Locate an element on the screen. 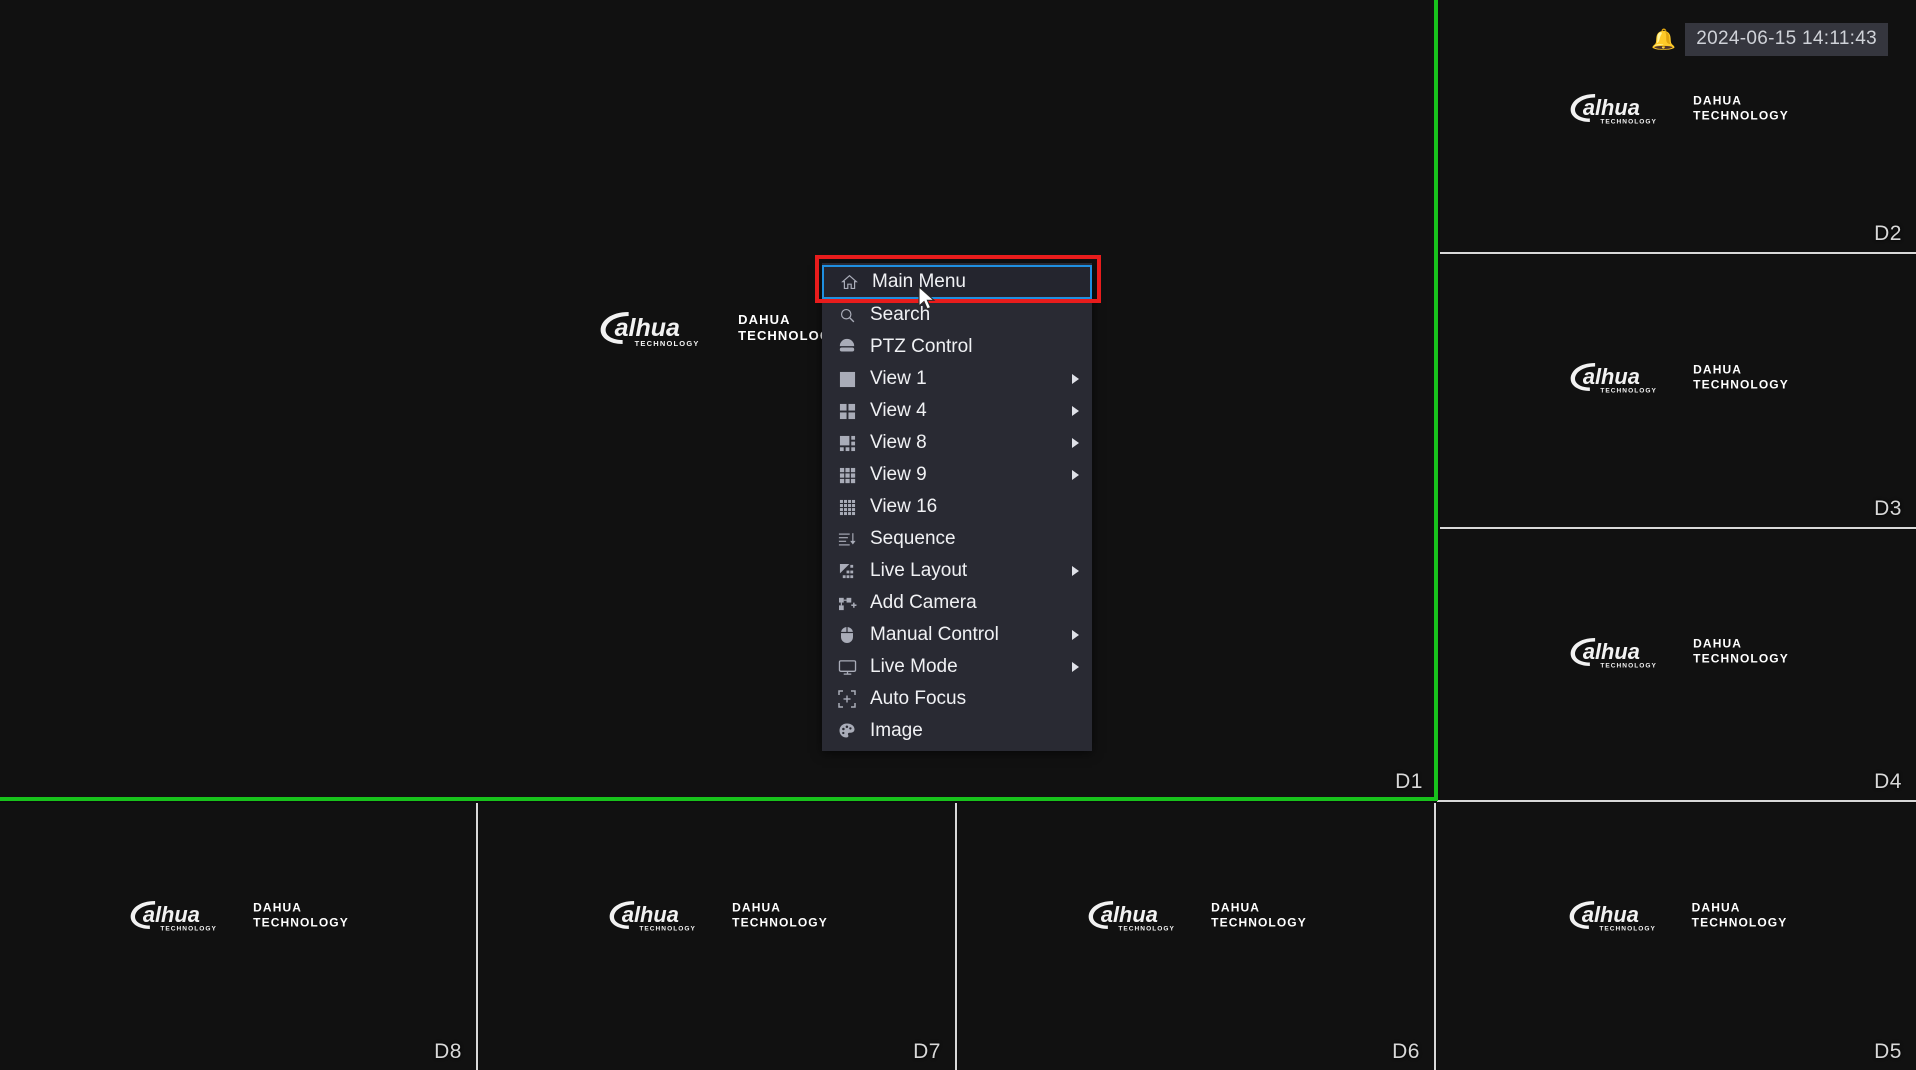 The image size is (1916, 1070). grid-8-icon is located at coordinates (847, 443).